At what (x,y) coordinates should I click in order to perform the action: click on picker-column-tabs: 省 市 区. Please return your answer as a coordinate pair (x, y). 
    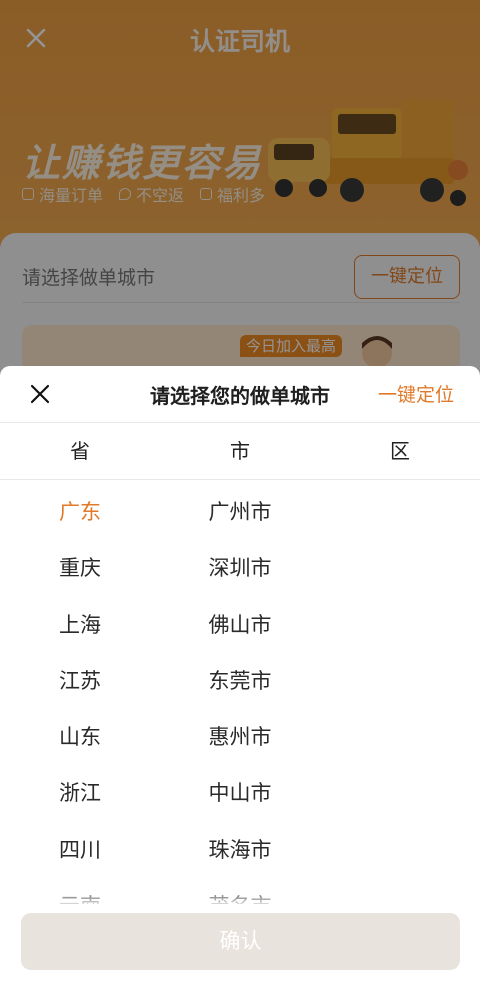
    Looking at the image, I should click on (240, 451).